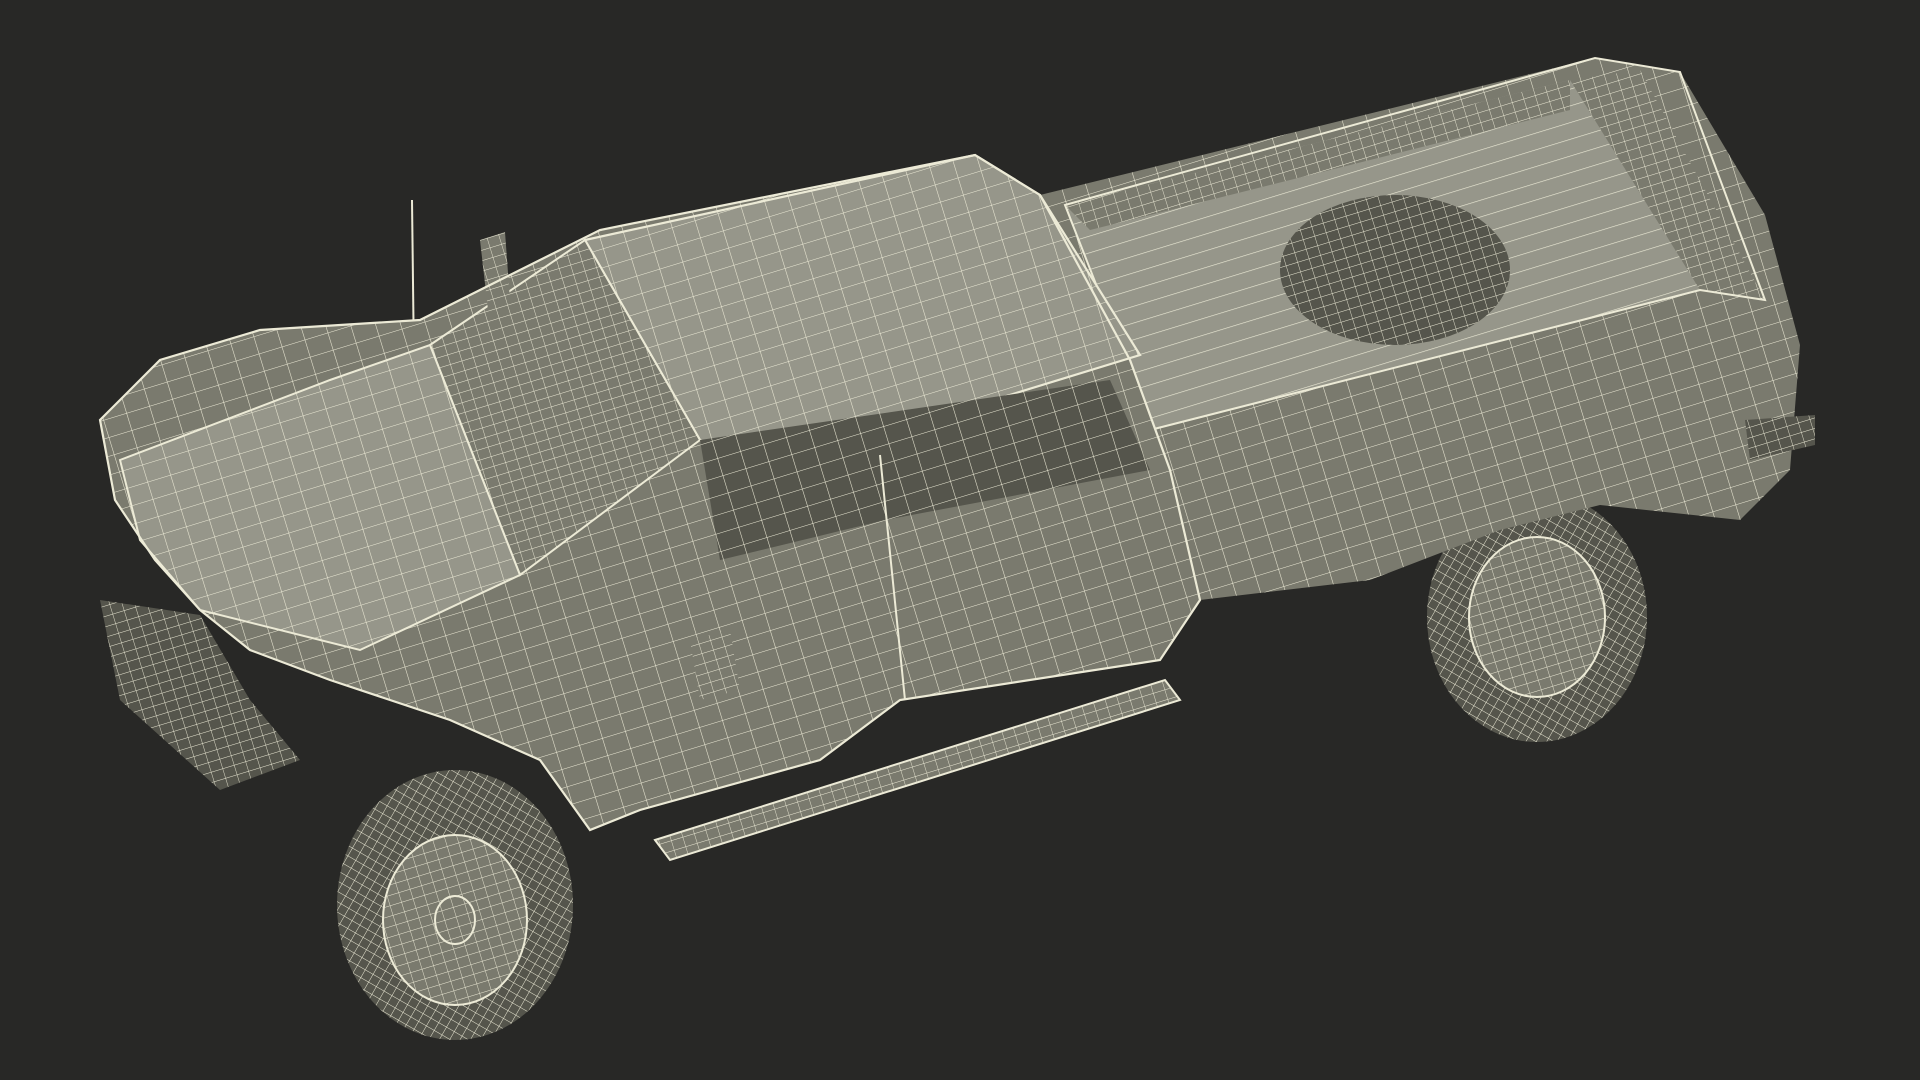  Describe the element at coordinates (455, 905) in the screenshot. I see `front-wheel` at that location.